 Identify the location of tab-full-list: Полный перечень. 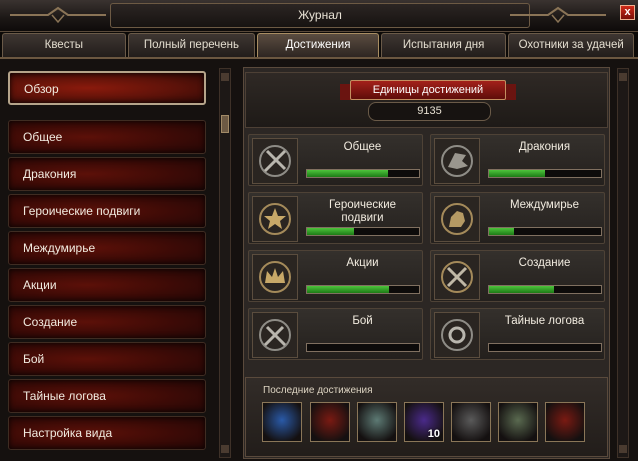
(191, 45).